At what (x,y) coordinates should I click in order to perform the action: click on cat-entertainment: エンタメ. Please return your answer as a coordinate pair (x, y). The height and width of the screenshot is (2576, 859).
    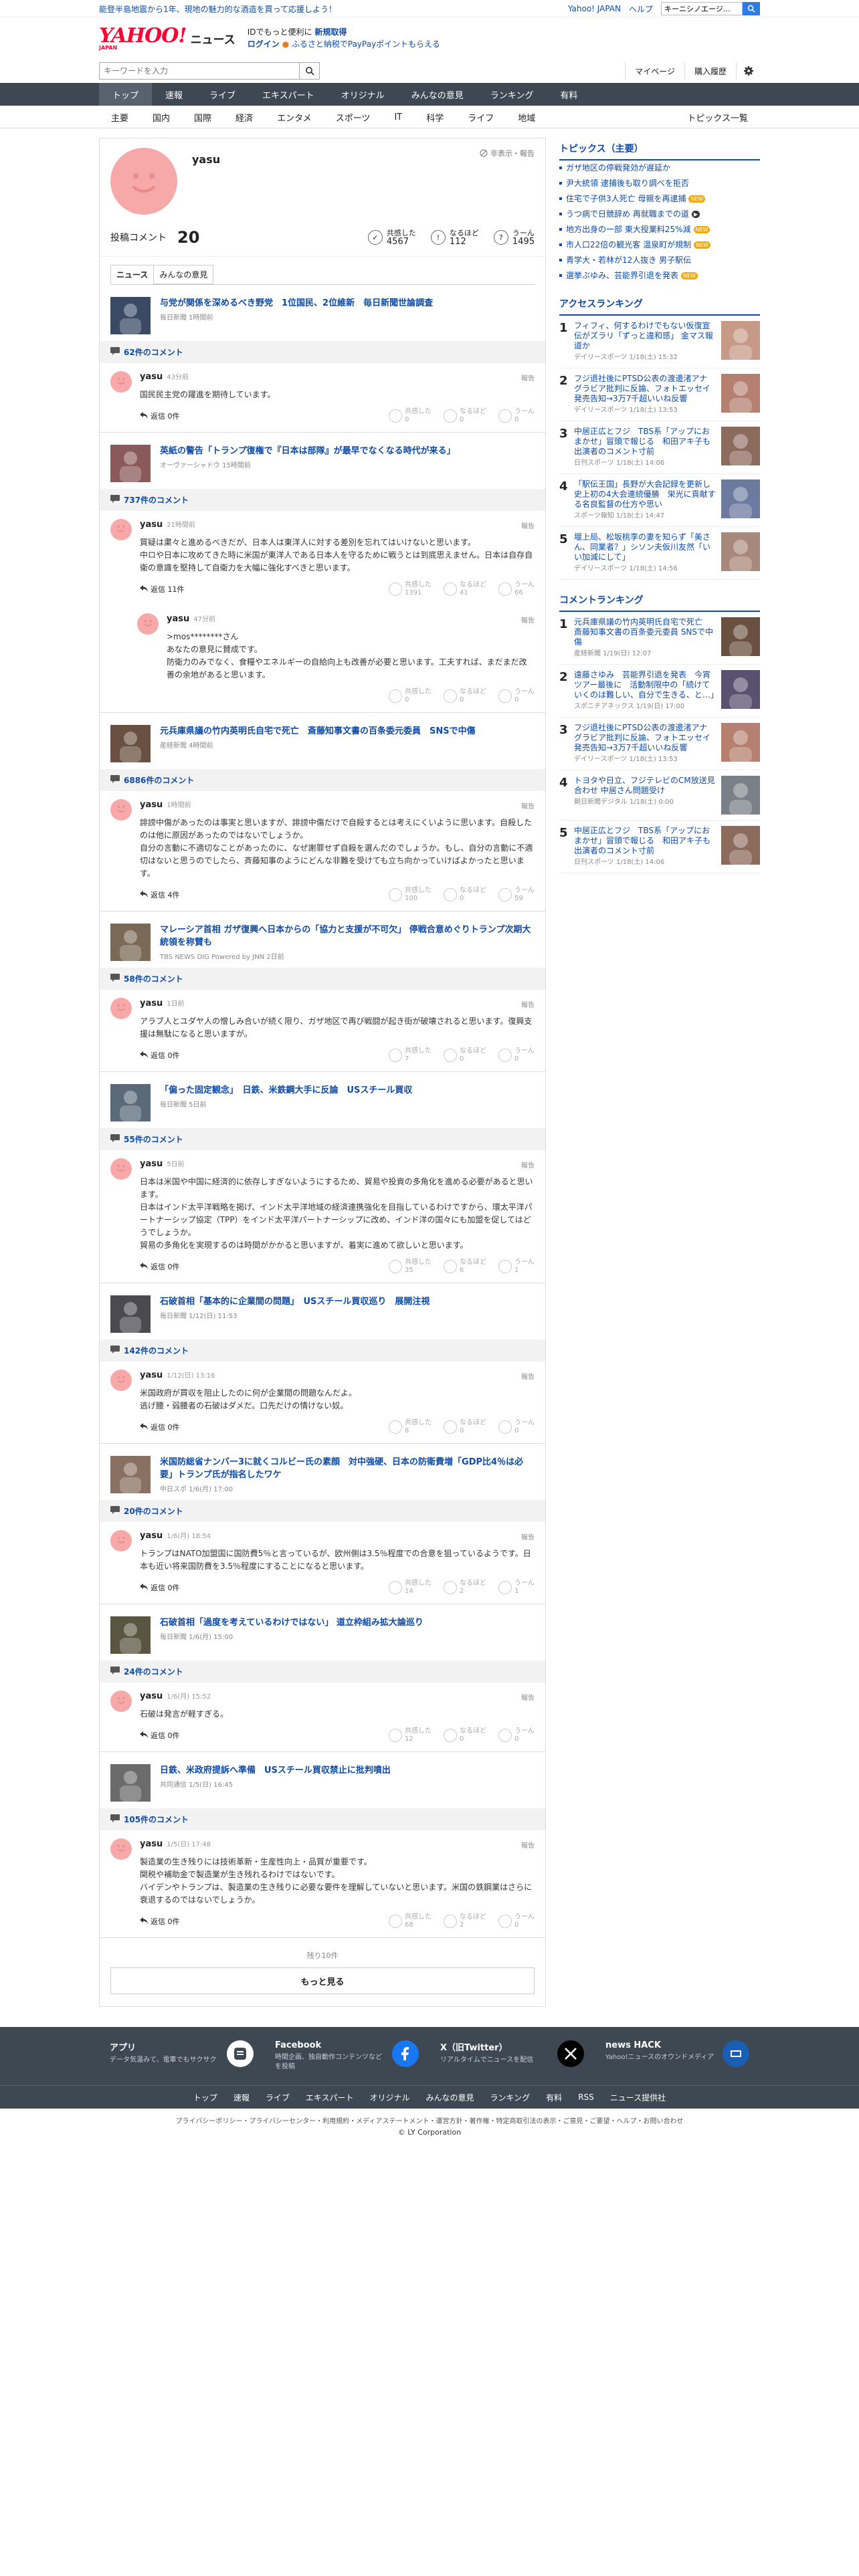
    Looking at the image, I should click on (294, 117).